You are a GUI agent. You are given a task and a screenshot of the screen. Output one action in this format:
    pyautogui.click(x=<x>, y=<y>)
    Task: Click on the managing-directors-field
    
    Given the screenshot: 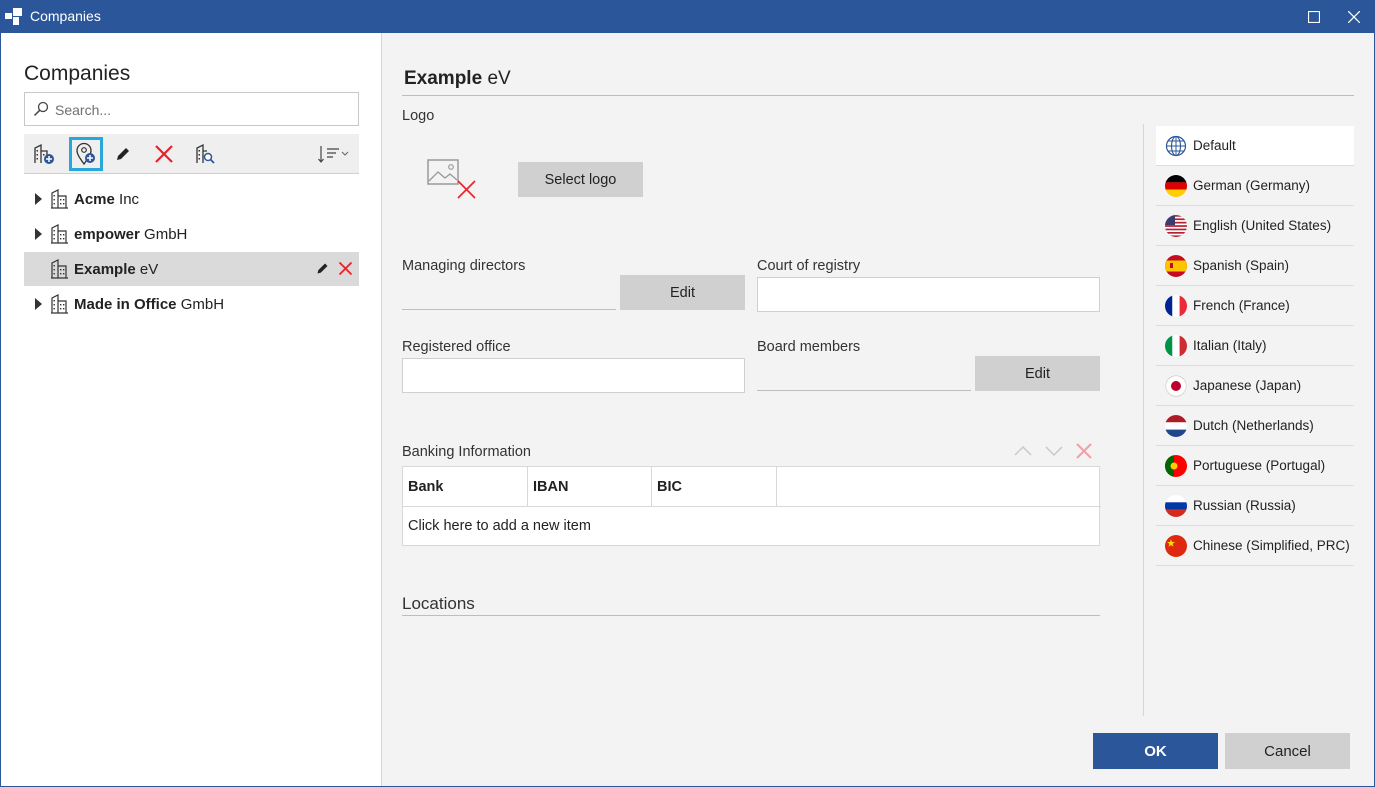 What is the action you would take?
    pyautogui.click(x=509, y=293)
    